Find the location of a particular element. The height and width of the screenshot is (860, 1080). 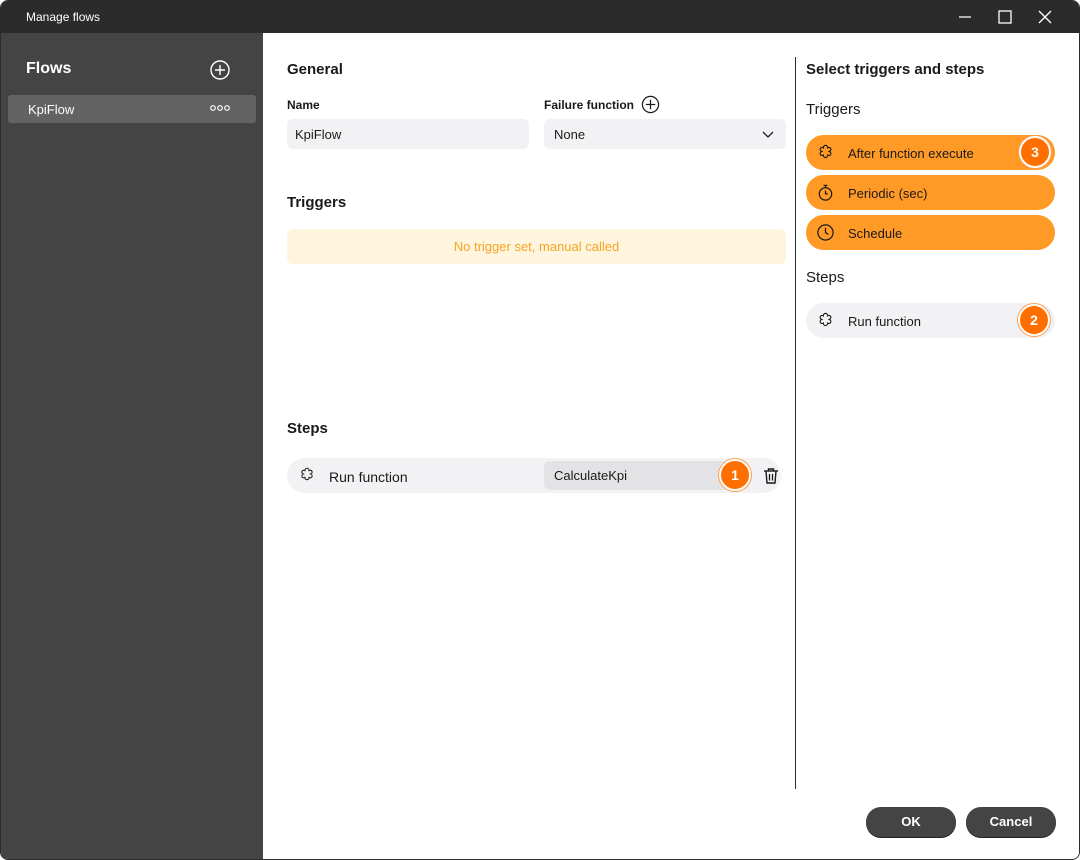

add-failure-function-icon is located at coordinates (650, 104).